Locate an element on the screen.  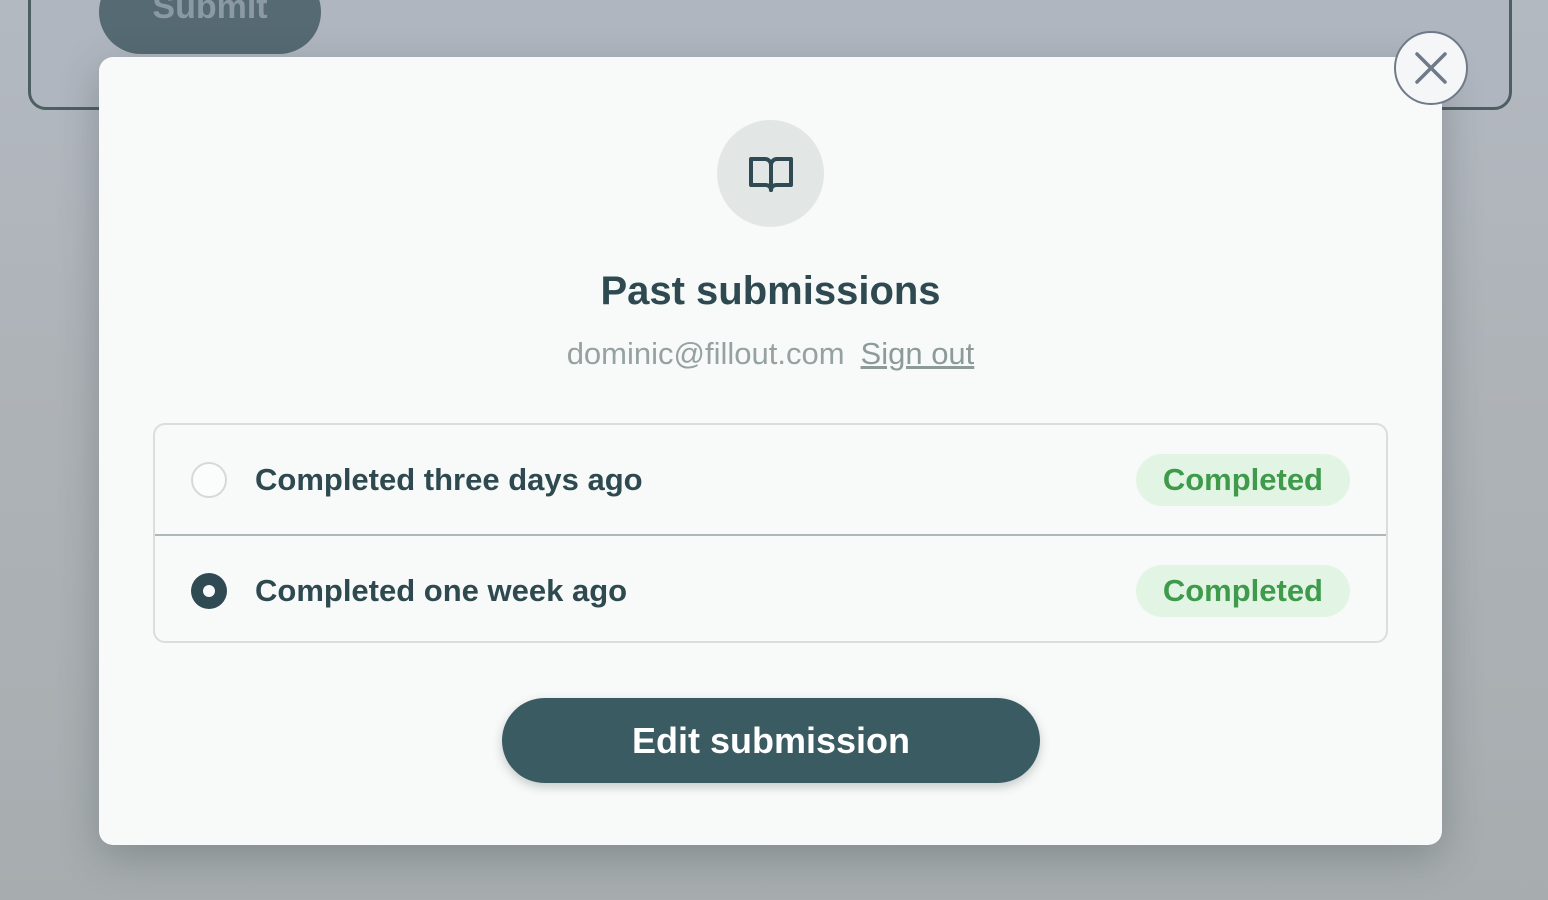
edit-submission-button: Edit submission is located at coordinates (771, 740).